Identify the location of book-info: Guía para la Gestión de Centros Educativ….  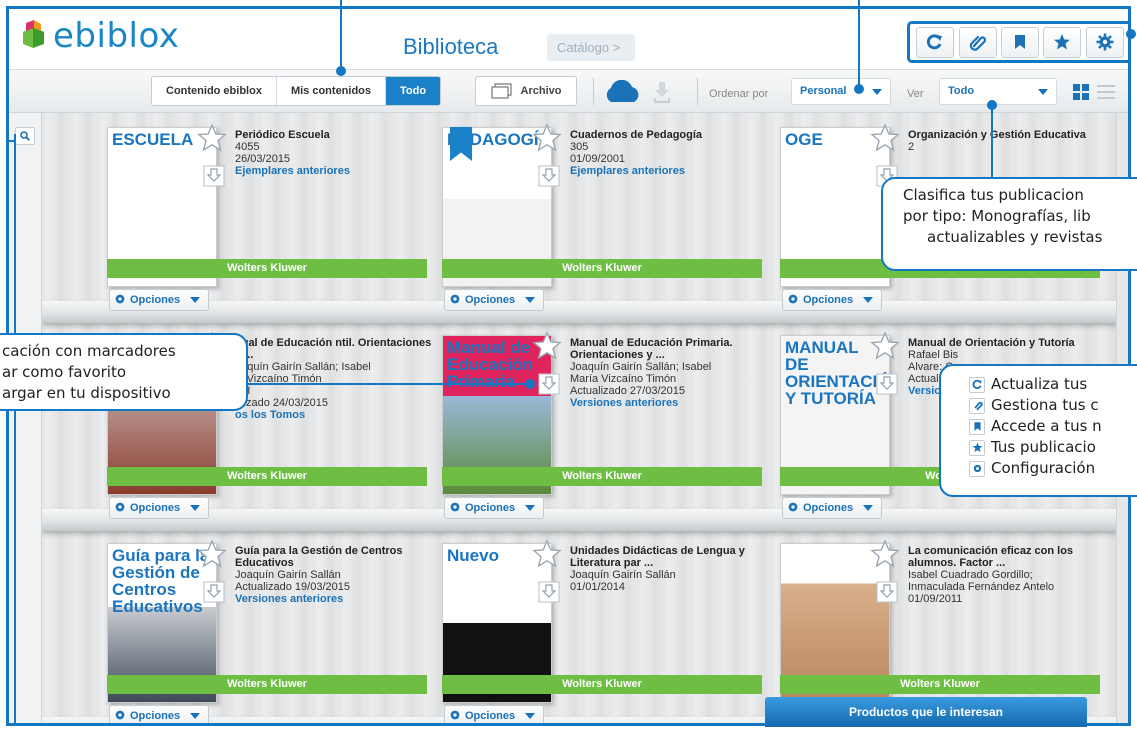
(335, 575).